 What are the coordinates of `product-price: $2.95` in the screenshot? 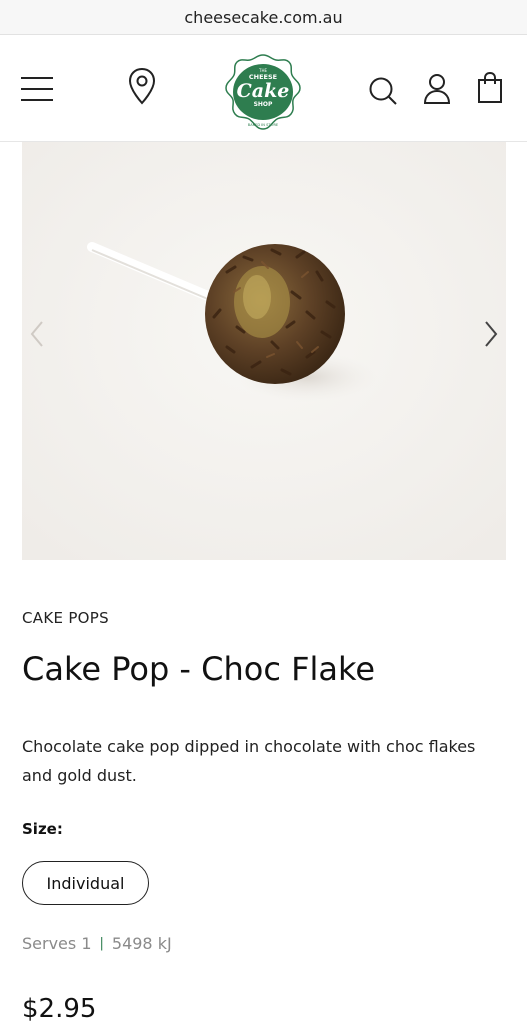 It's located at (59, 1009).